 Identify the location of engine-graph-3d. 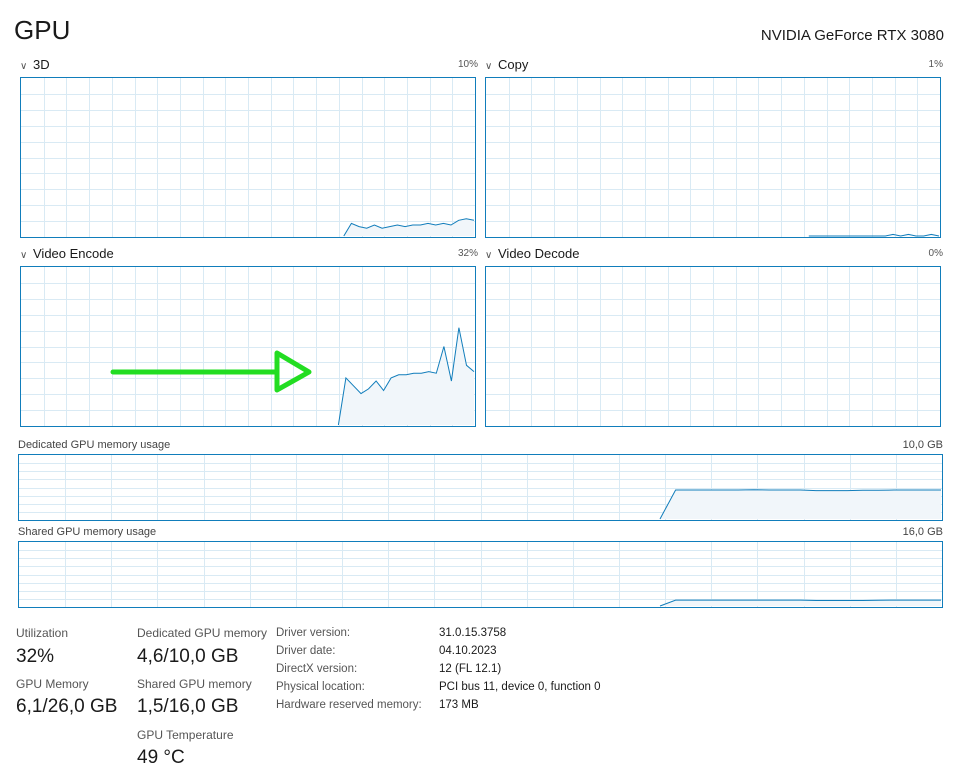
(248, 157).